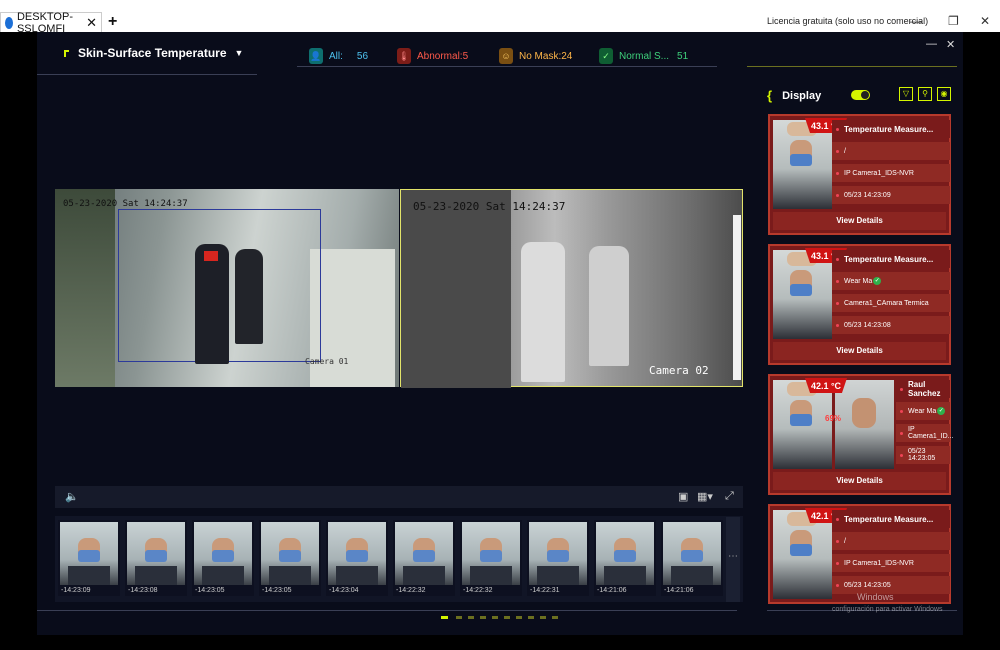 The image size is (1000, 650). Describe the element at coordinates (858, 281) in the screenshot. I see `mask-status-text: Wear Ma` at that location.